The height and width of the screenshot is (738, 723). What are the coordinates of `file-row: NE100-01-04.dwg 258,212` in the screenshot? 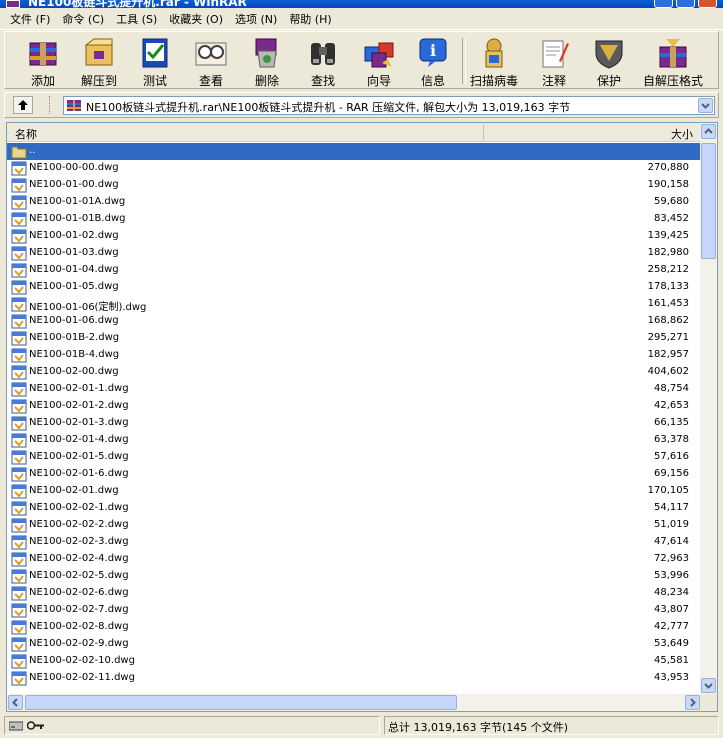 It's located at (354, 270).